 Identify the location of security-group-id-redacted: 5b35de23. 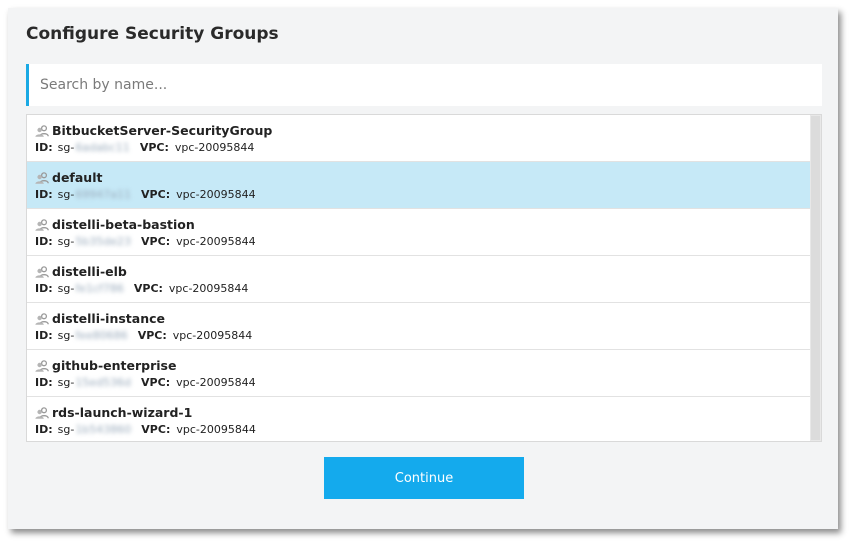
(103, 241).